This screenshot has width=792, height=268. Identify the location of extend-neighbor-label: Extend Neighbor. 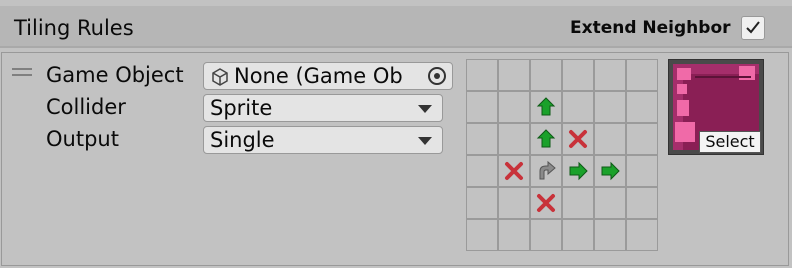
(650, 28).